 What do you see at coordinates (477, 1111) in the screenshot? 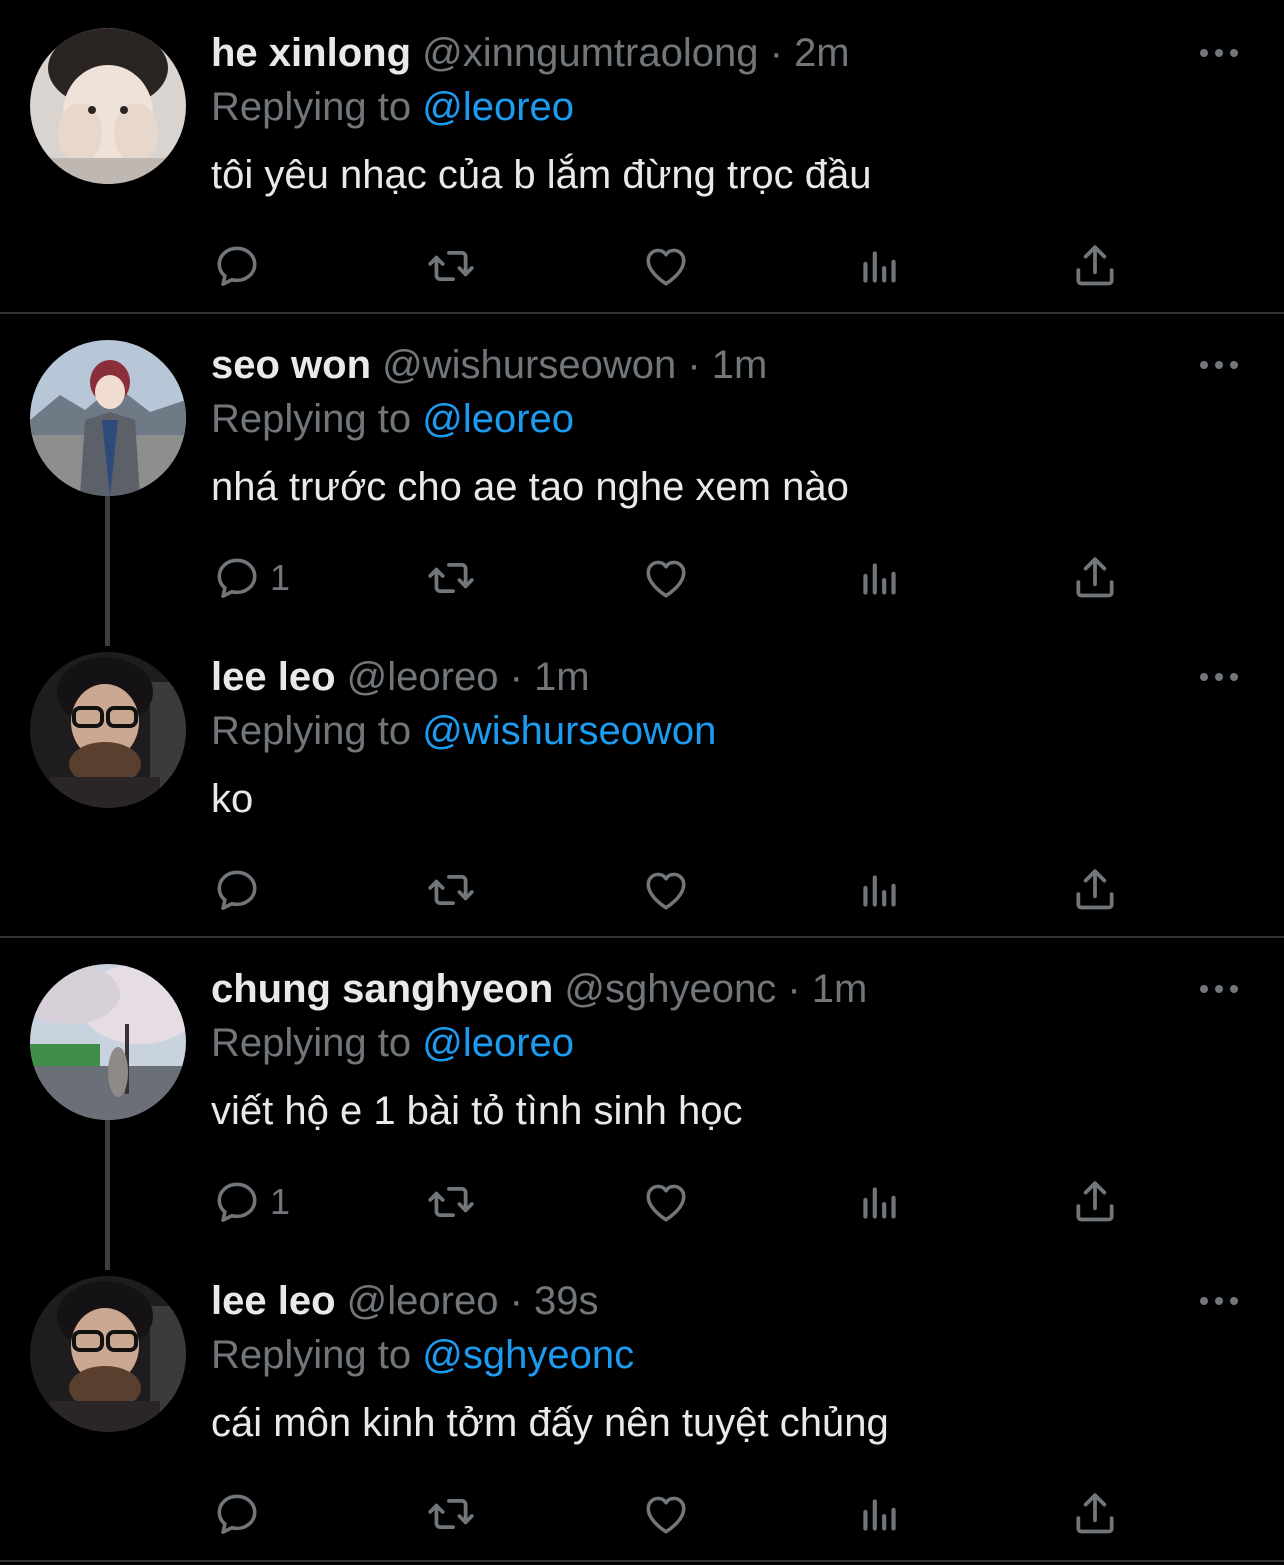
I see `tweet-text: viết hộ e 1 bài tỏ tình sinh học` at bounding box center [477, 1111].